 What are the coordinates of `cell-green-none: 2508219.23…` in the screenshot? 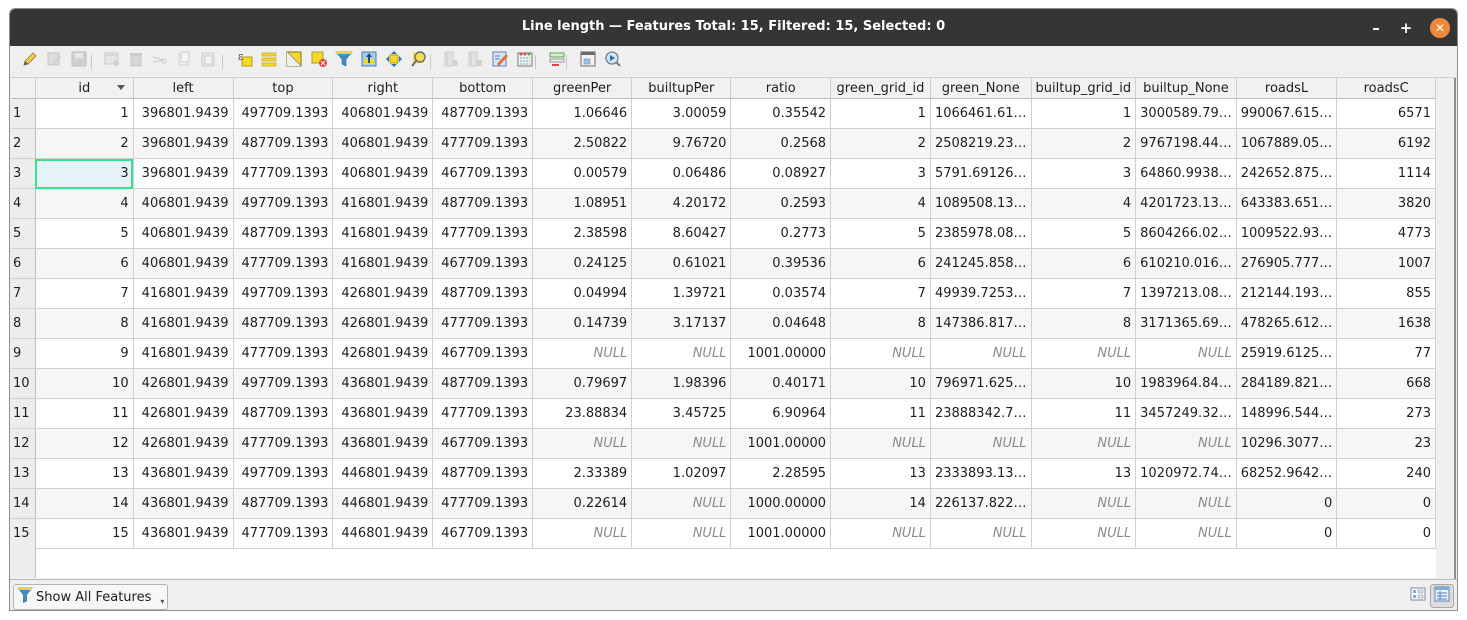 It's located at (981, 143).